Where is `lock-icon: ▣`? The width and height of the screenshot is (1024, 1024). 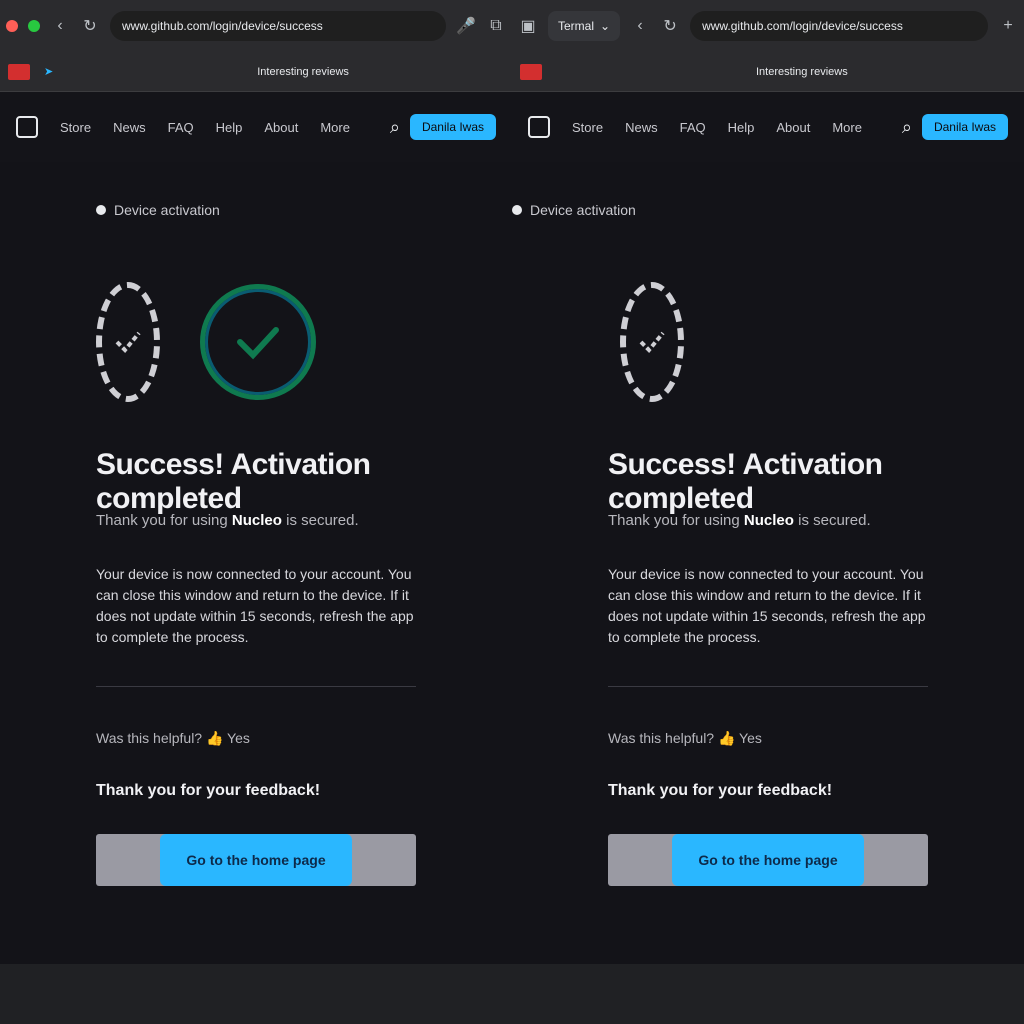 lock-icon: ▣ is located at coordinates (528, 26).